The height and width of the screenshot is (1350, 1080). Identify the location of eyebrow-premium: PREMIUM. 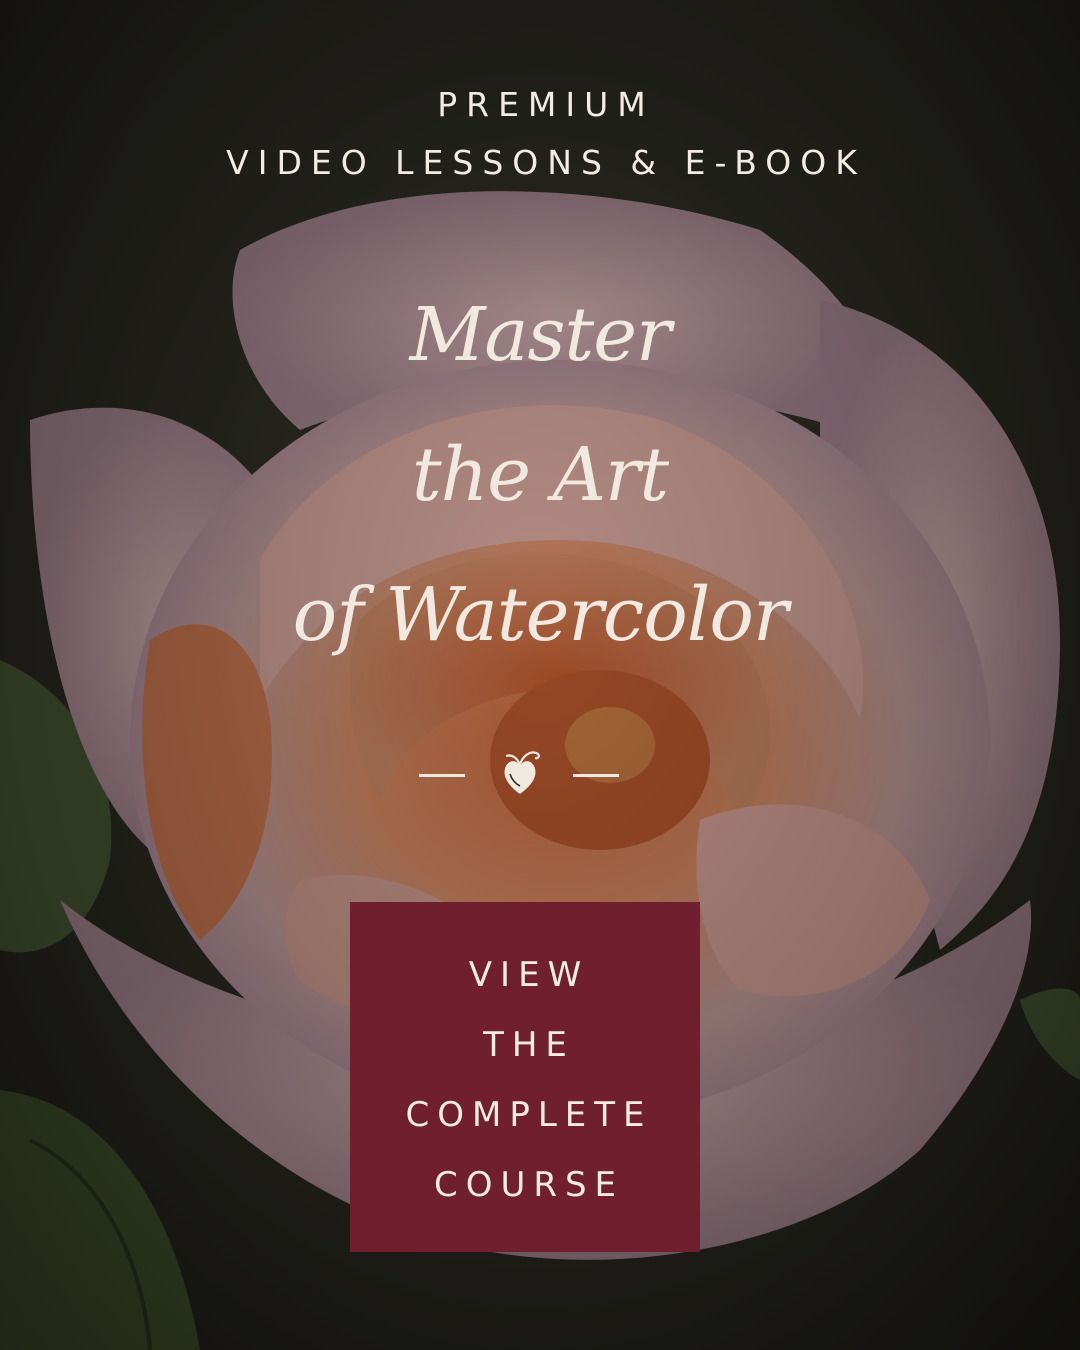
(546, 104).